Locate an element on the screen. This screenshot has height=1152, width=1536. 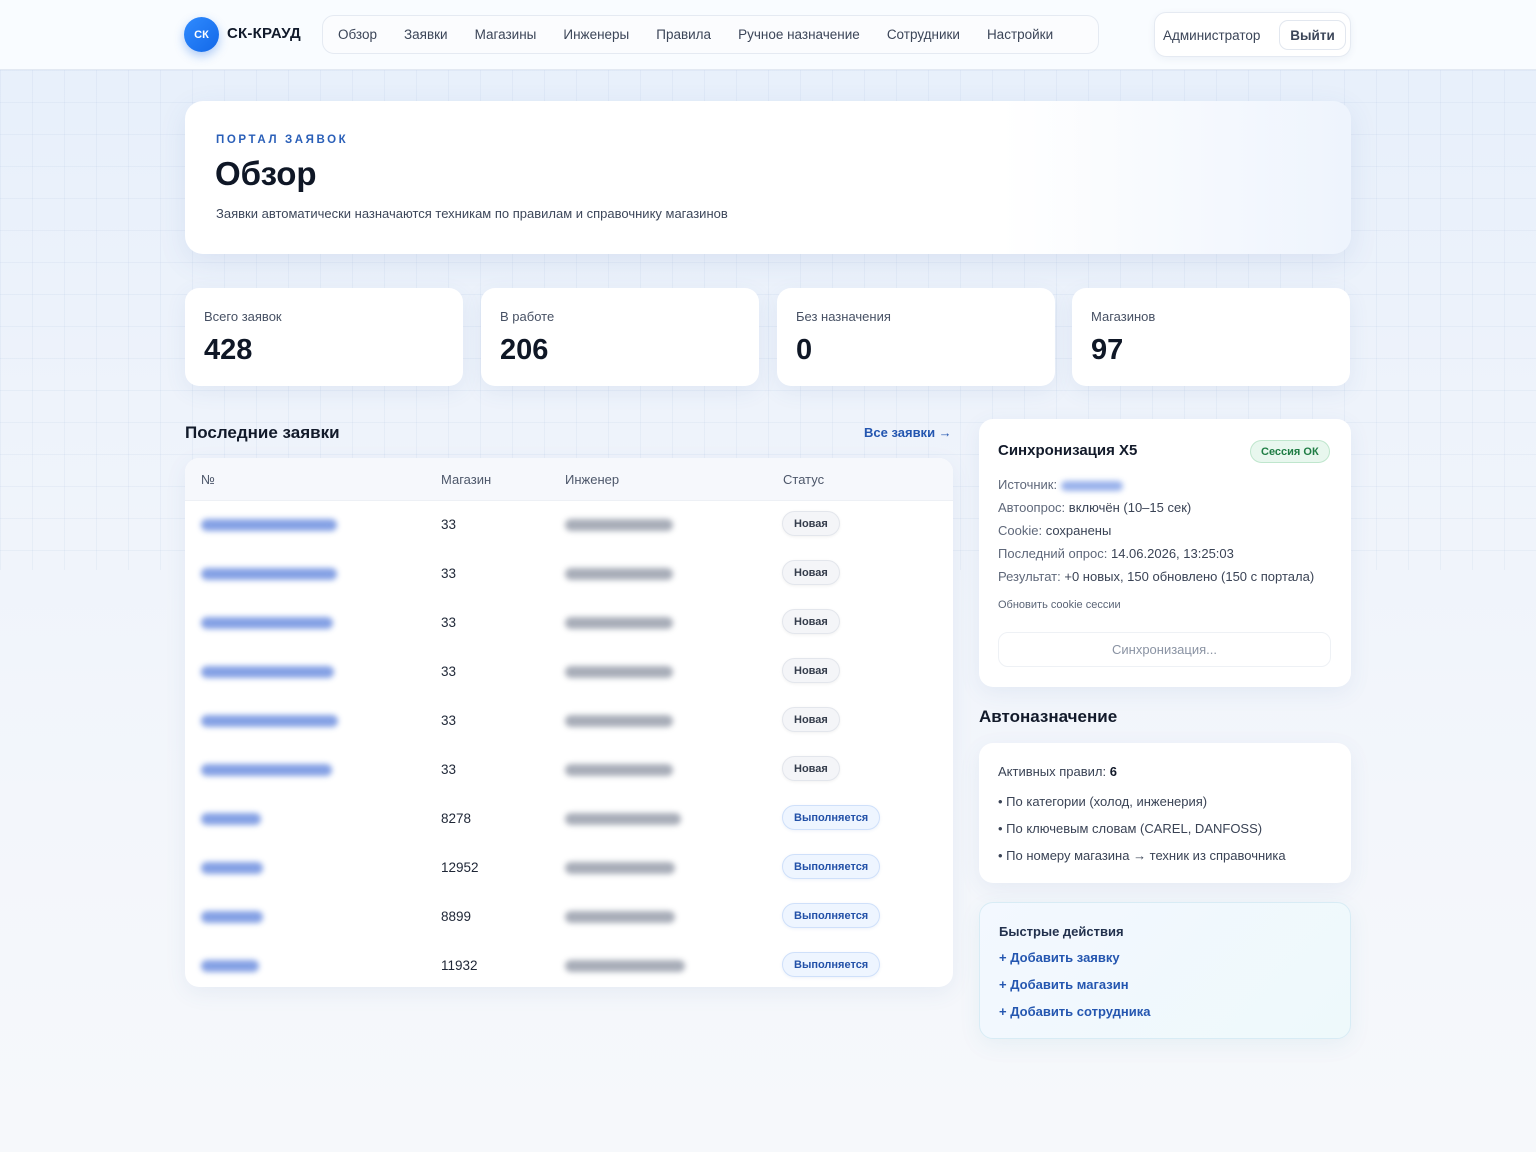
sync-cookie-value: сохранены is located at coordinates (1078, 530).